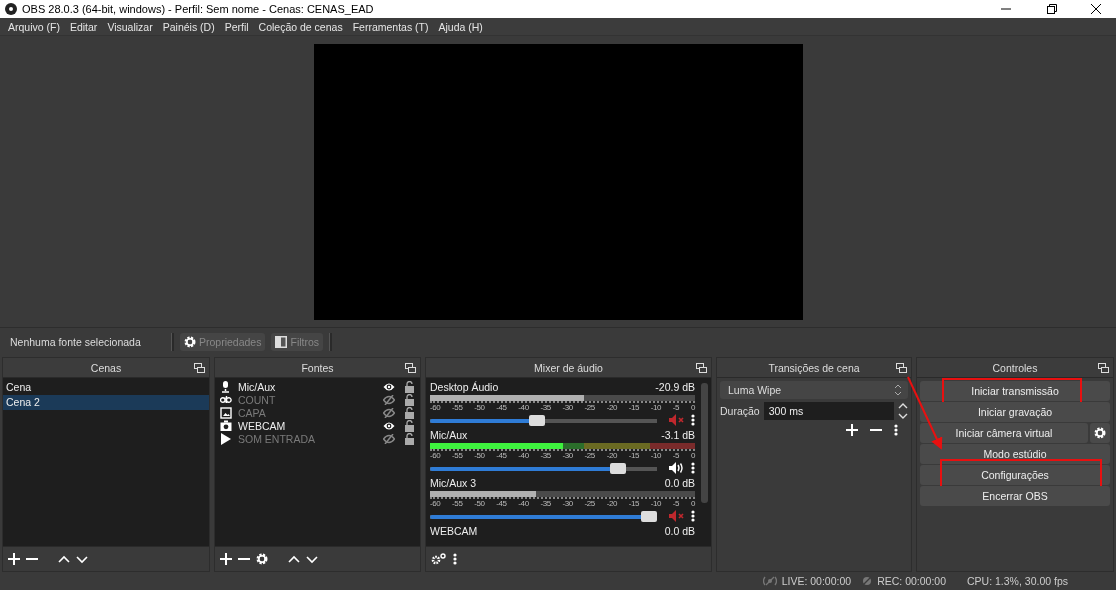  Describe the element at coordinates (226, 412) in the screenshot. I see `image-icon` at that location.